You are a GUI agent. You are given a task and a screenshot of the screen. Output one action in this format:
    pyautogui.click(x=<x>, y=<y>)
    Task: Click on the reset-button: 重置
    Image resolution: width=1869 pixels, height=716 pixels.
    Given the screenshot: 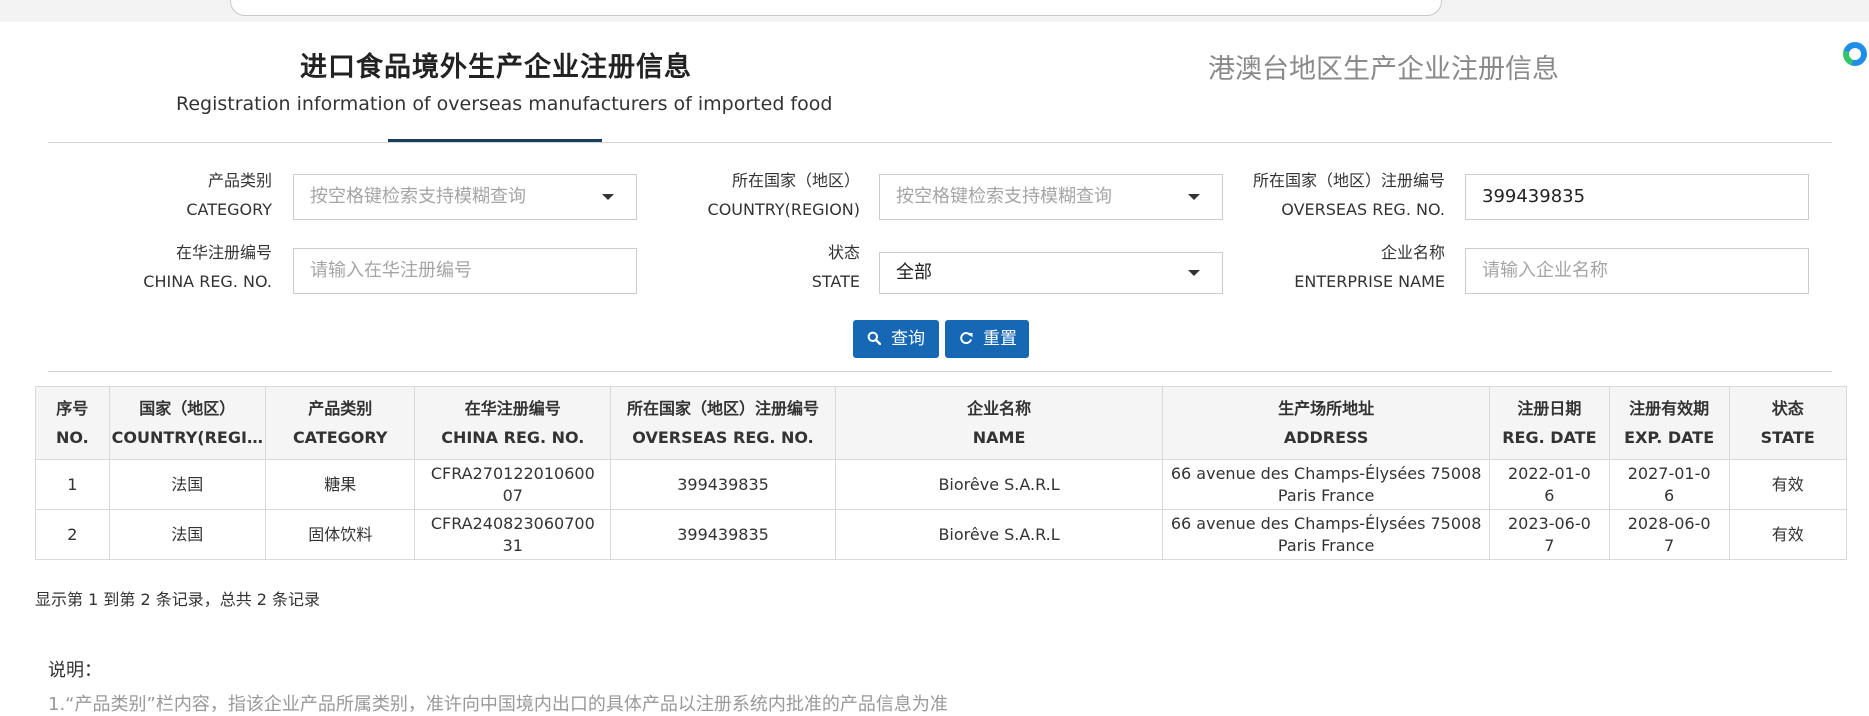 What is the action you would take?
    pyautogui.click(x=987, y=339)
    